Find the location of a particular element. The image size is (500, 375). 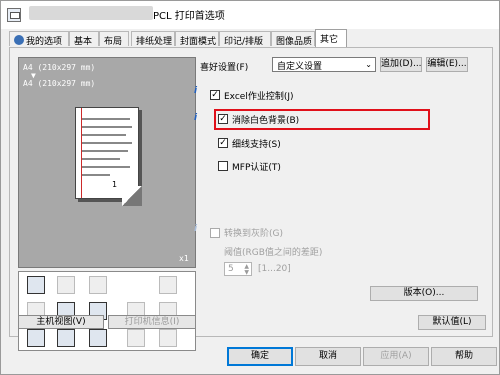

remove-white-bg-label: 消除白色背景(B) is located at coordinates (266, 121).